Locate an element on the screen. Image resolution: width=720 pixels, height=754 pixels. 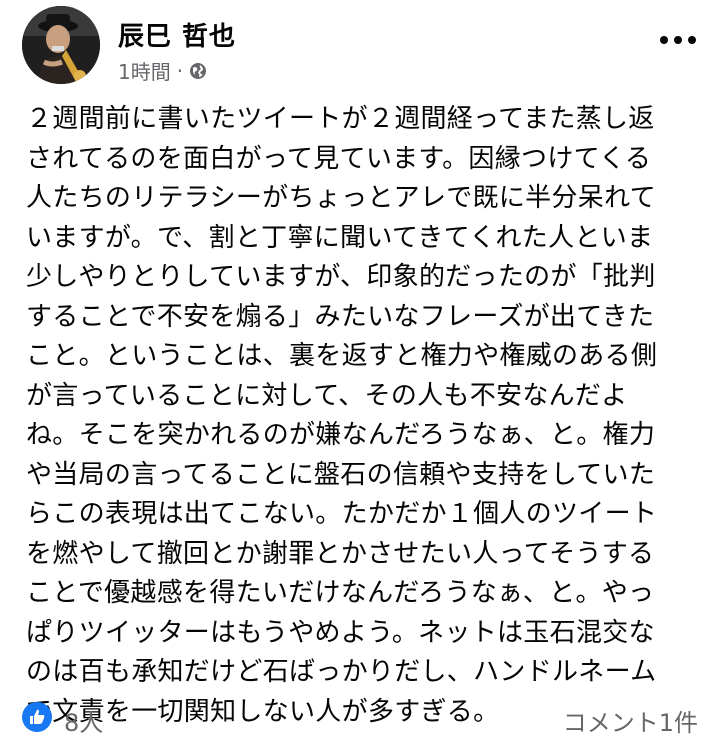
post-header: 辰巳 哲也 1時間 · is located at coordinates (362, 46).